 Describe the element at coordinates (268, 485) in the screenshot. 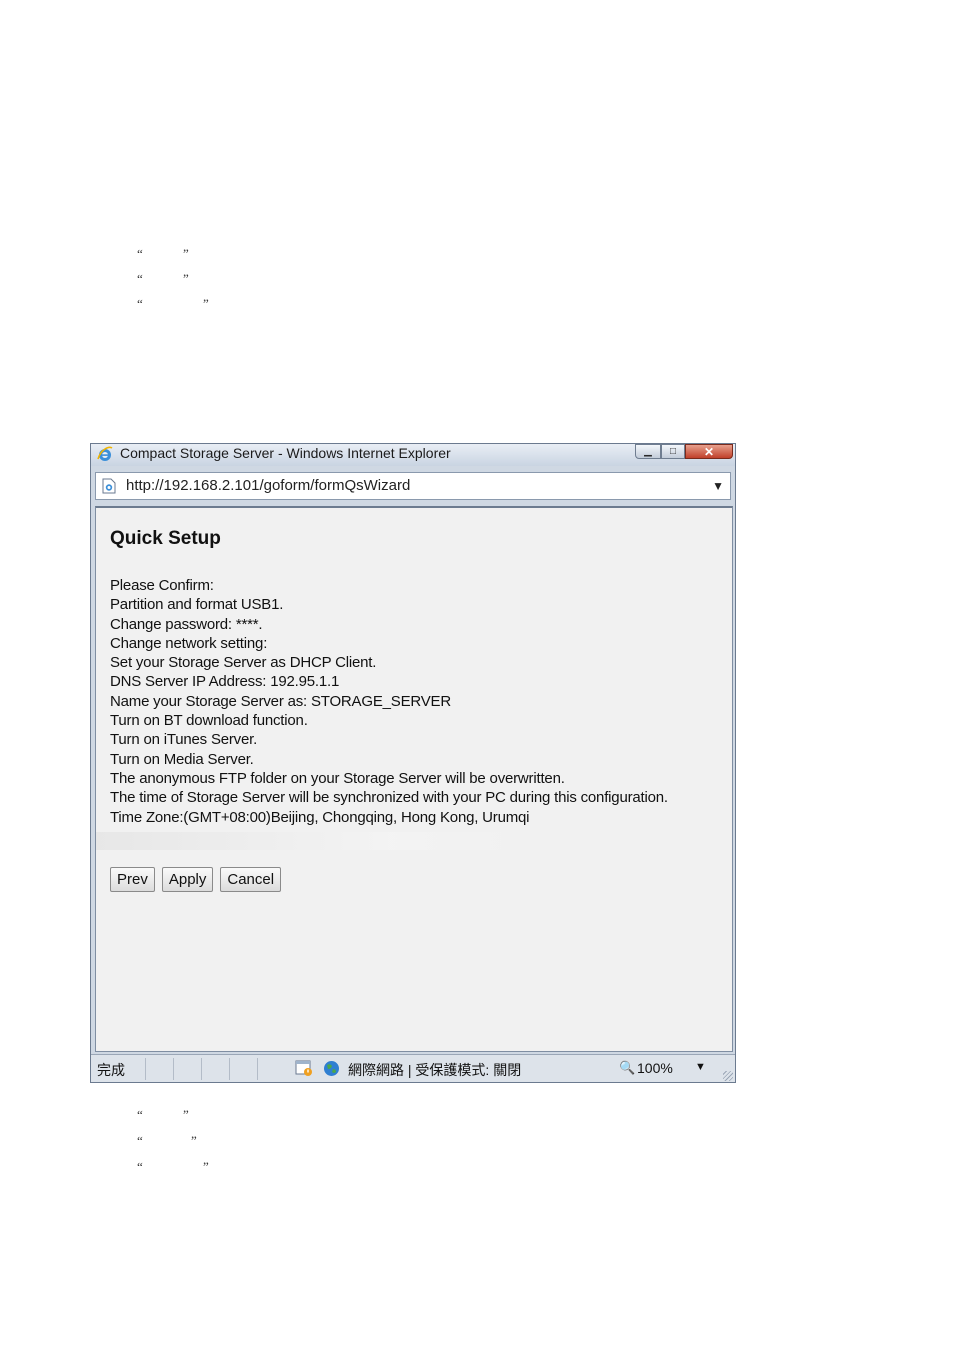

I see `url-text: http://192.168.2.101/goform/formQsWizard` at that location.